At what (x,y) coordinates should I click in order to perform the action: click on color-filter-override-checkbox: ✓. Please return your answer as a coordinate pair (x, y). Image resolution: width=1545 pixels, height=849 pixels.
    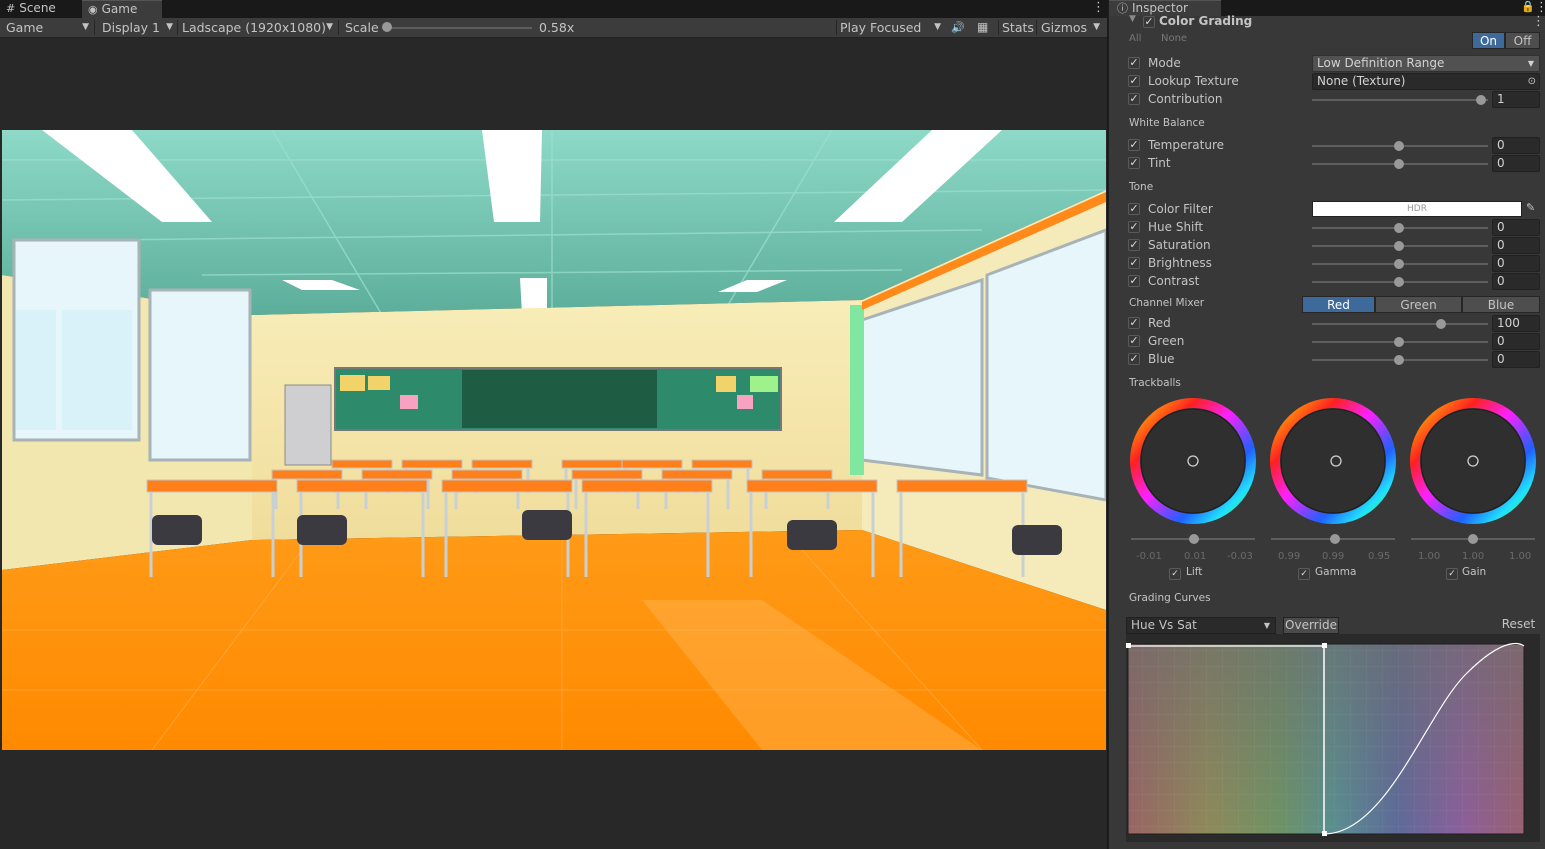
    Looking at the image, I should click on (1134, 209).